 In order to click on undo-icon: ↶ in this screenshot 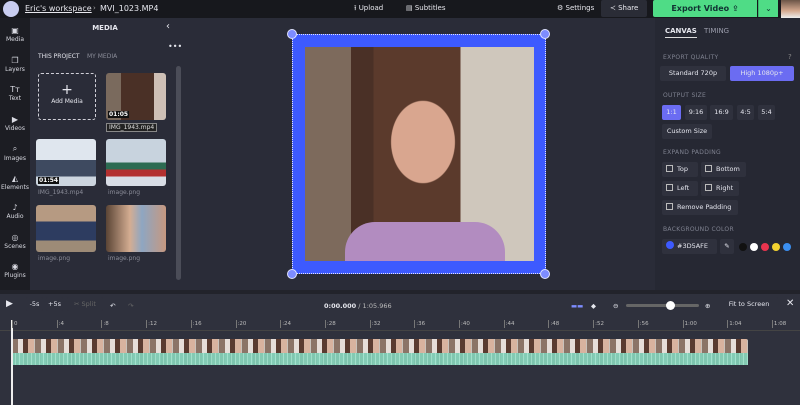, I will do `click(112, 306)`.